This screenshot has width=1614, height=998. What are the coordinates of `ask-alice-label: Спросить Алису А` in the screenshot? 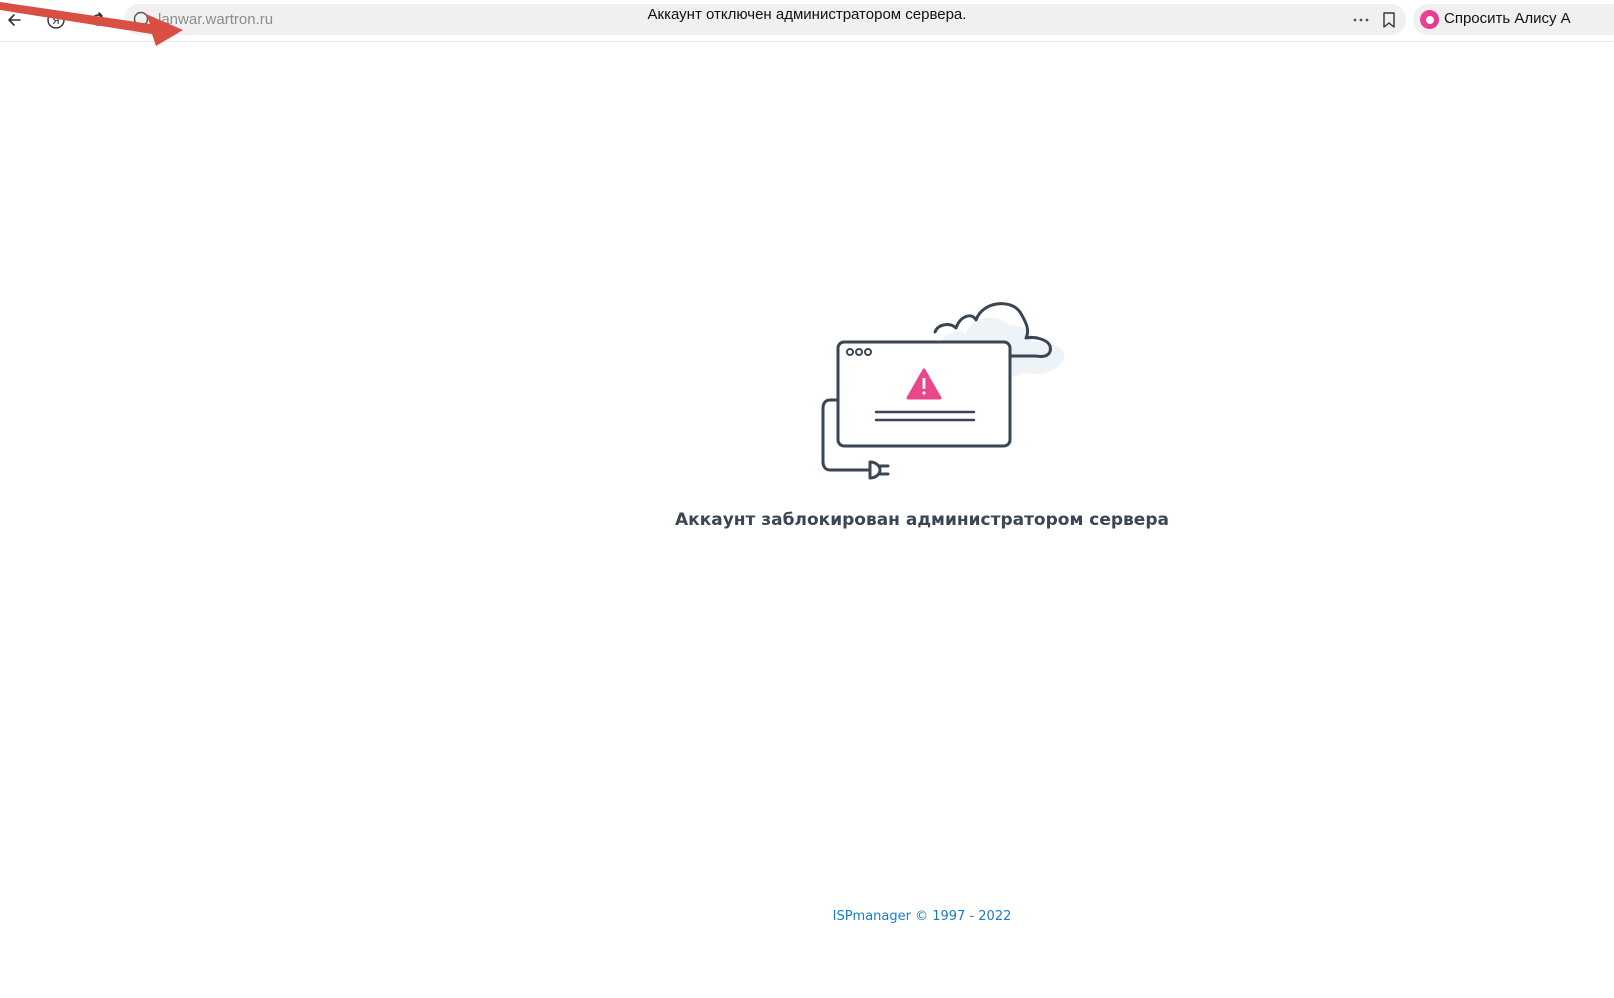 It's located at (1507, 18).